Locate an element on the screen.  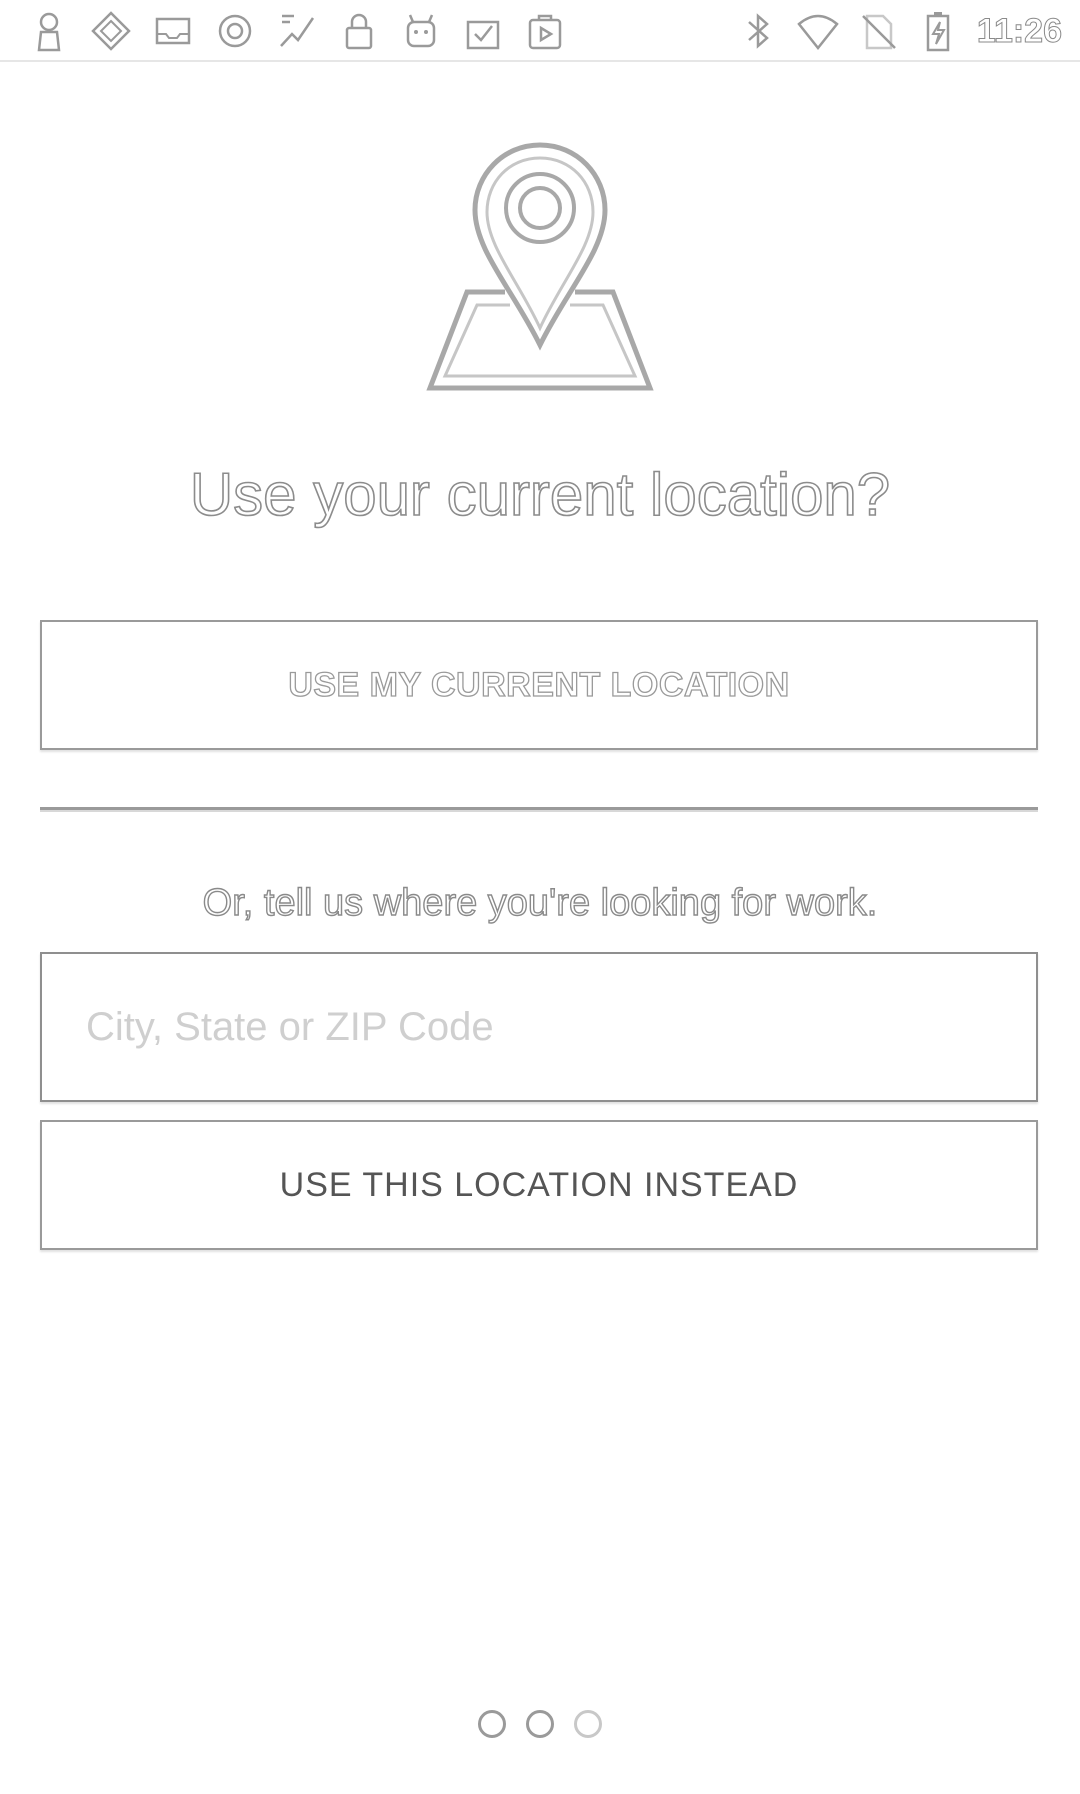
map-edit-icon is located at coordinates (297, 31).